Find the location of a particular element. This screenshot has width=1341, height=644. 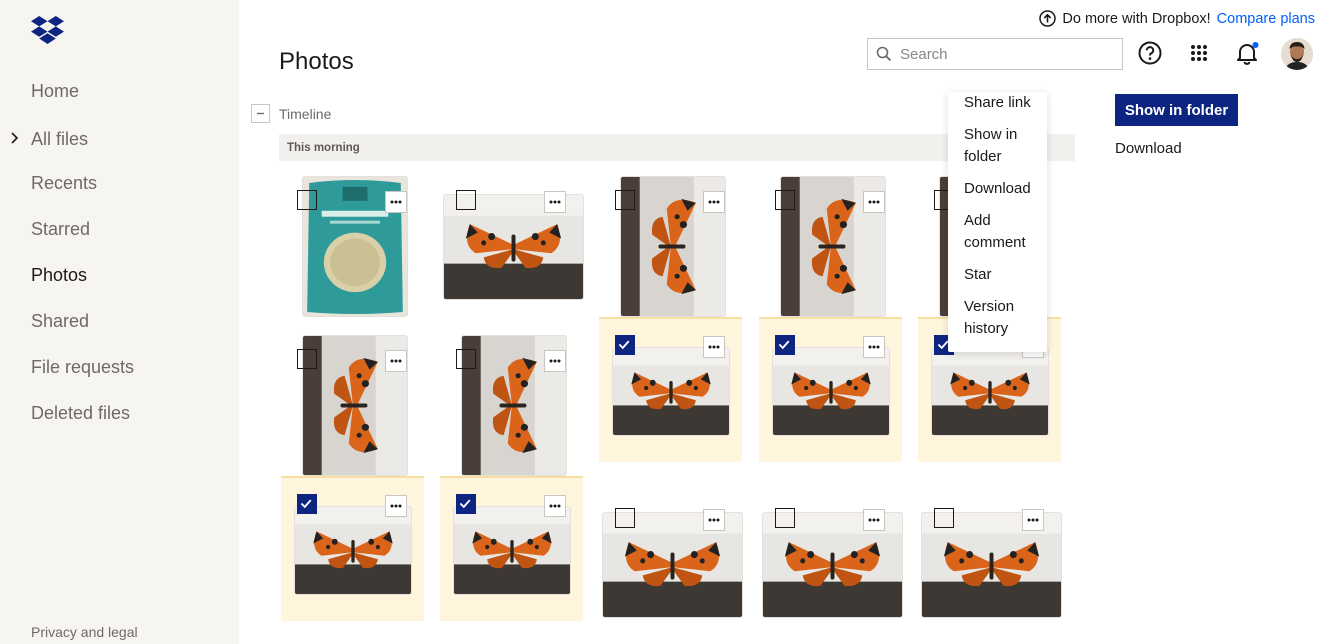

sidebar-item-all-files: All files is located at coordinates (59, 139).